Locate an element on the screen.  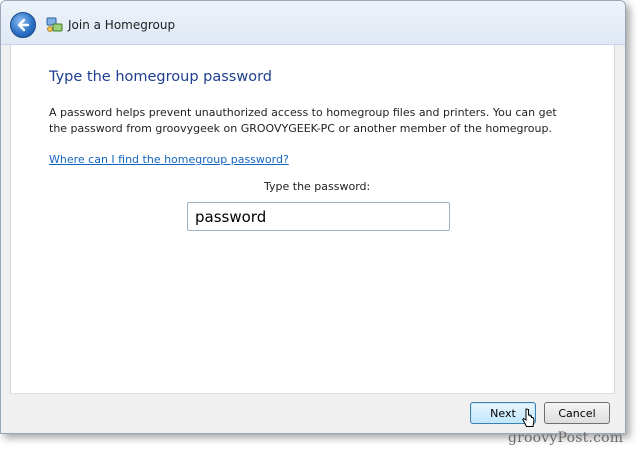
back-arrow-icon is located at coordinates (23, 25).